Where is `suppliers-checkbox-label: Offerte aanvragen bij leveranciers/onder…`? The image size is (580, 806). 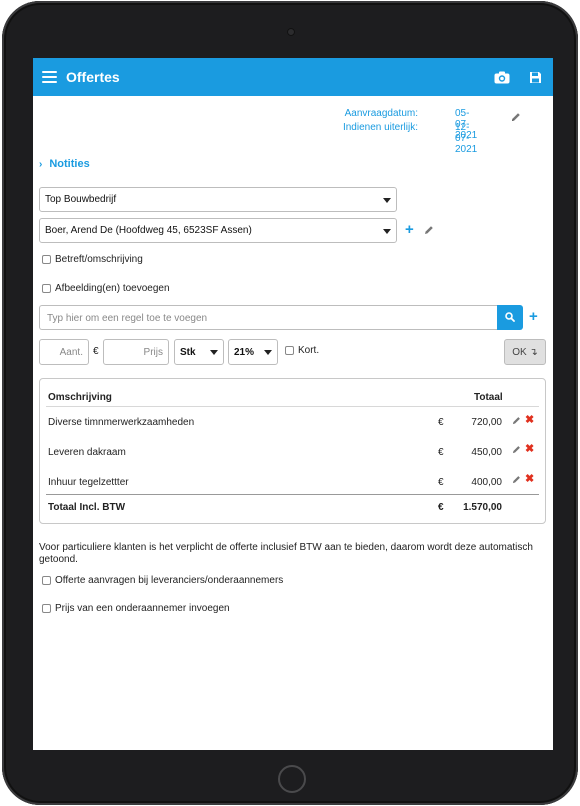 suppliers-checkbox-label: Offerte aanvragen bij leveranciers/onder… is located at coordinates (169, 580).